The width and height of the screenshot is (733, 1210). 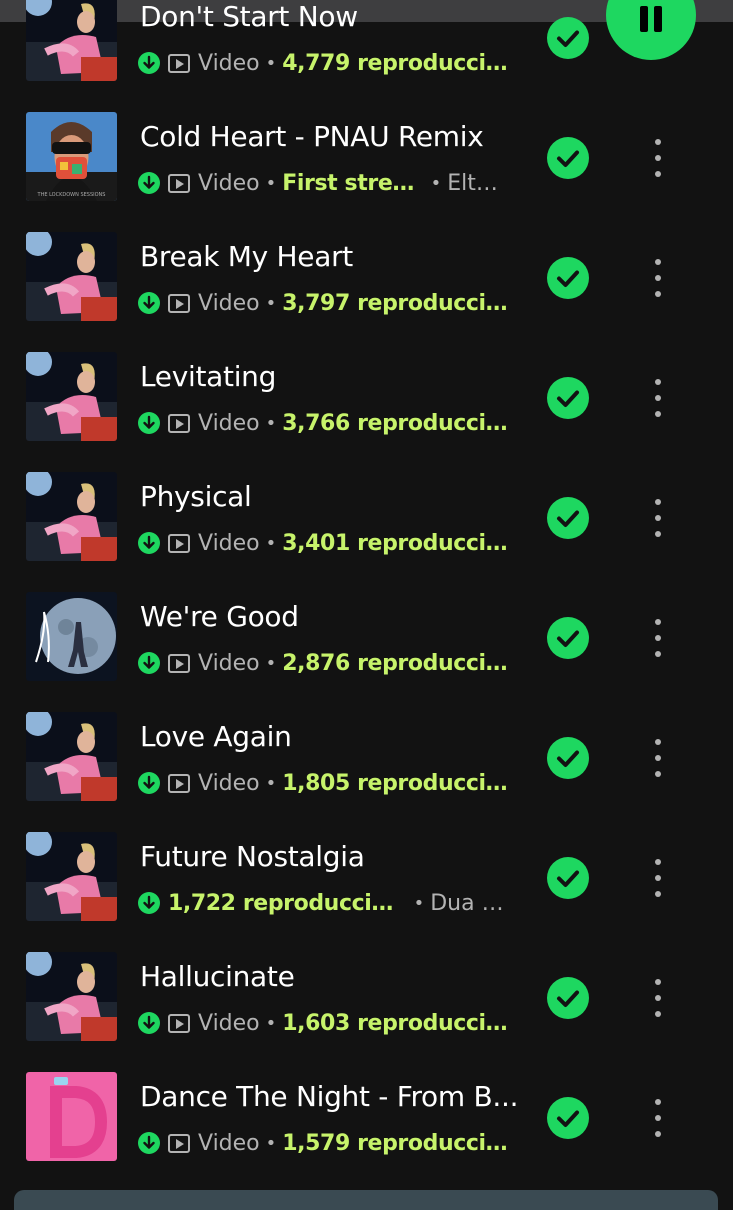 I want to click on svg-text: THE LOCKDOWN SESSIONS, so click(x=71, y=195).